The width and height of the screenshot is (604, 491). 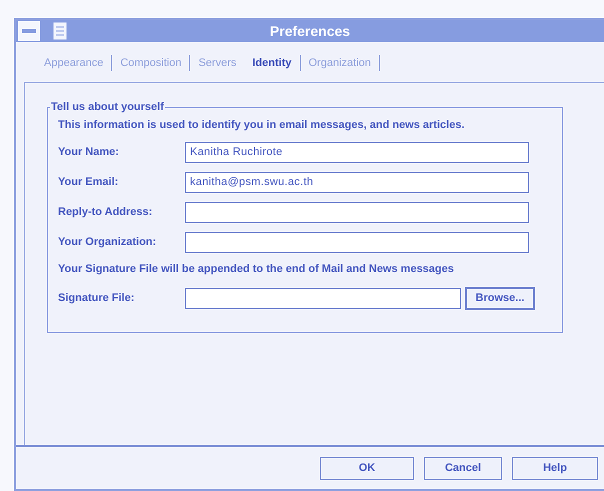 I want to click on field-label: Signature File:, so click(x=97, y=298).